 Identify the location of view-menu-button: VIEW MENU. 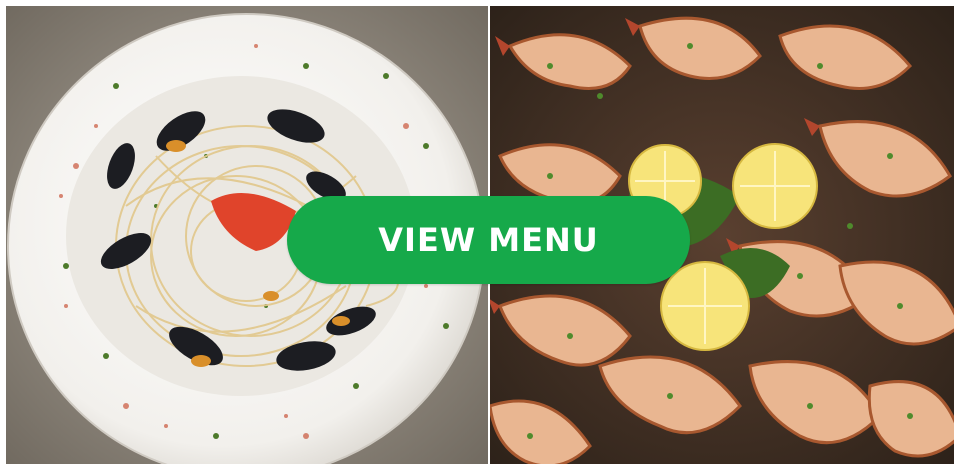
(488, 240).